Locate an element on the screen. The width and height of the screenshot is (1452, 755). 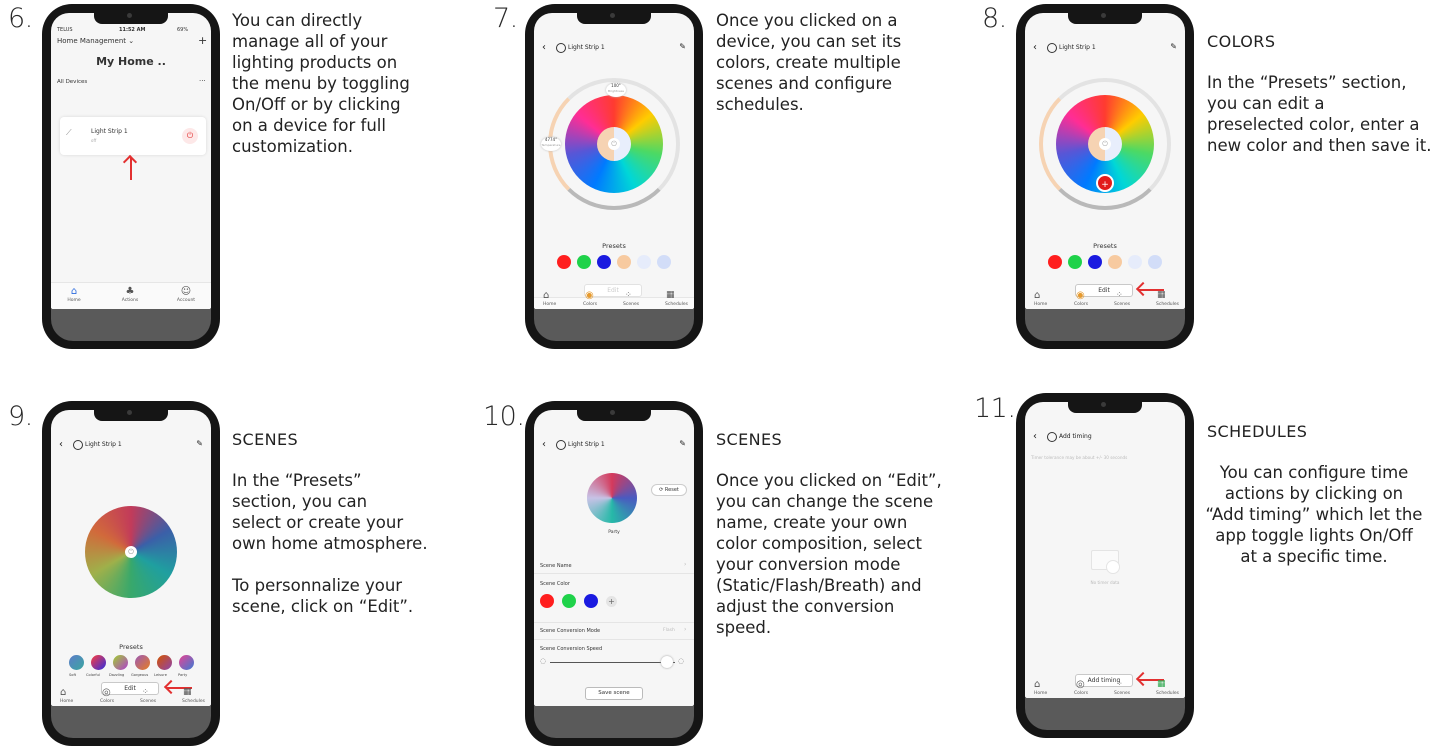
power-toggle-icon: ⏻ is located at coordinates (190, 136).